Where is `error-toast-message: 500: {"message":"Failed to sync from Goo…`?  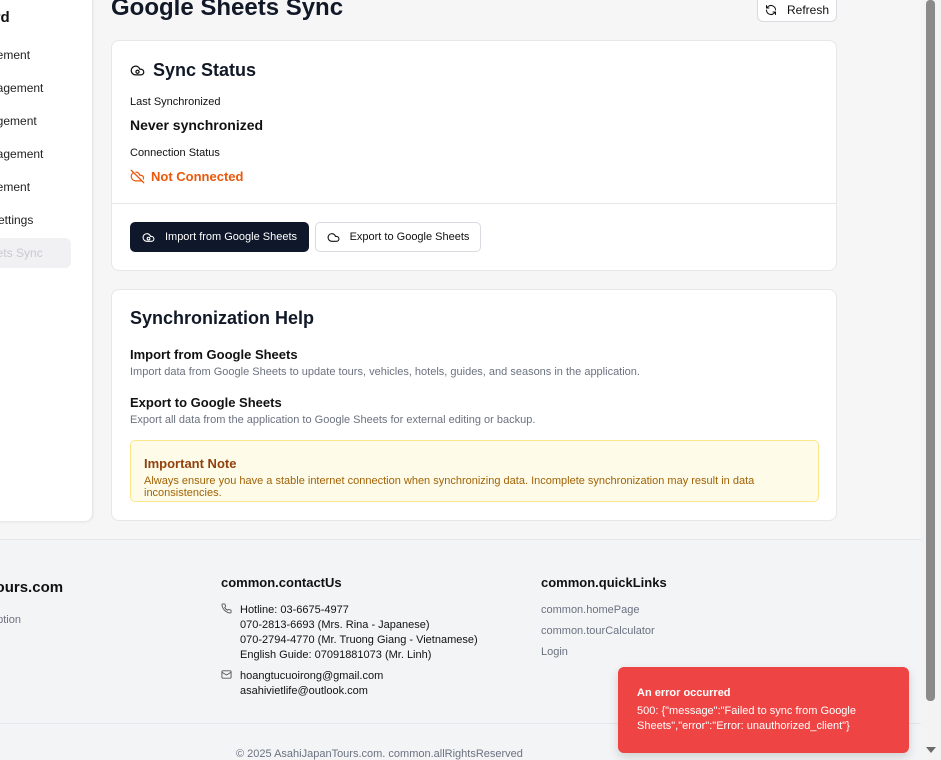 error-toast-message: 500: {"message":"Failed to sync from Goo… is located at coordinates (746, 718).